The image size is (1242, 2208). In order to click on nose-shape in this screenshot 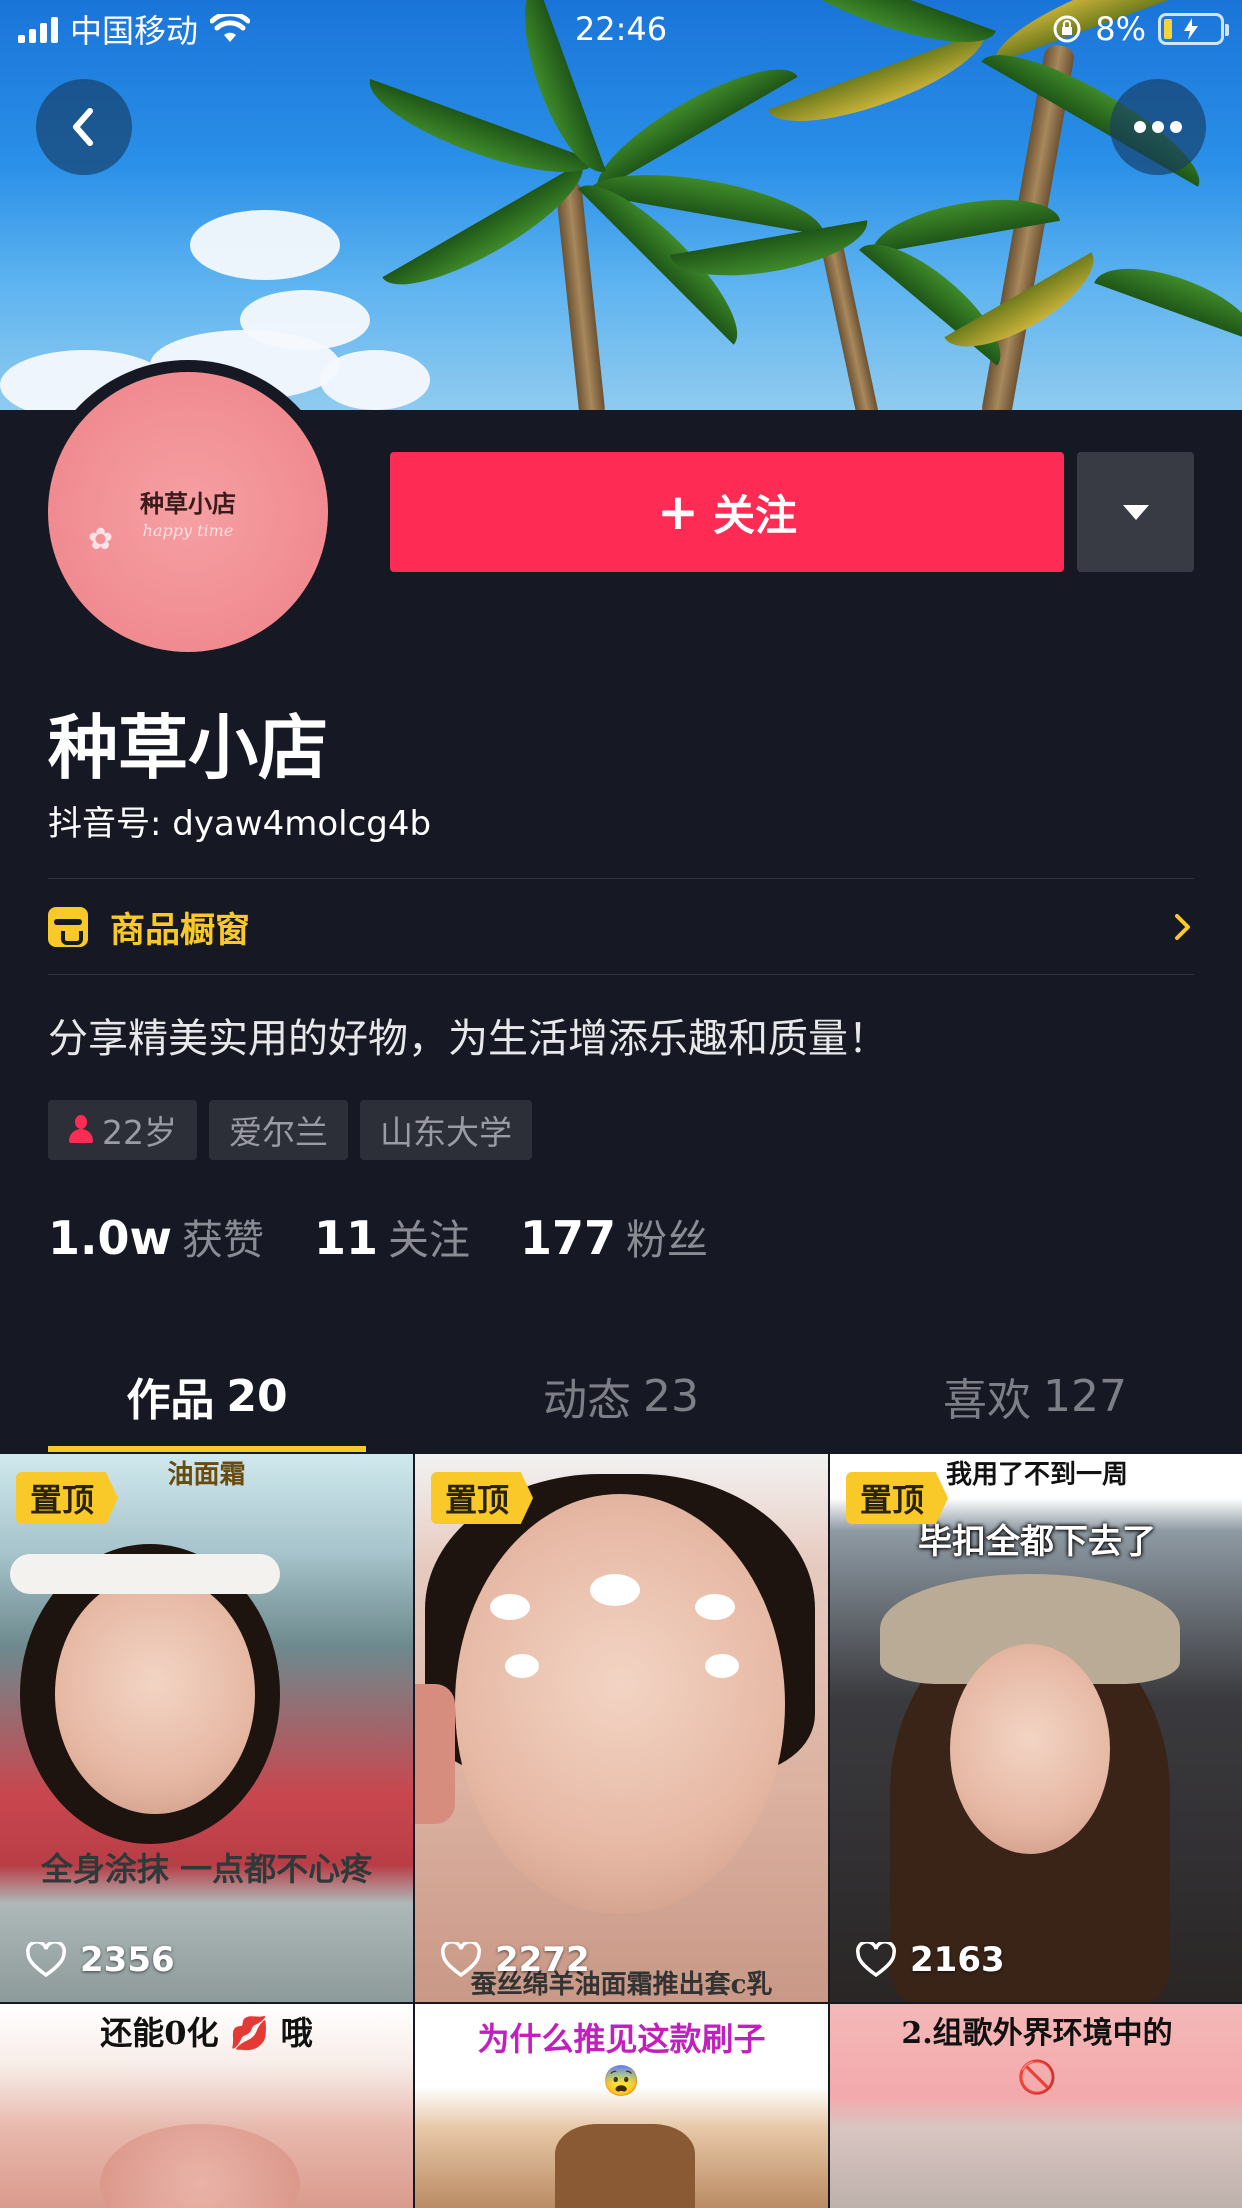, I will do `click(200, 2166)`.